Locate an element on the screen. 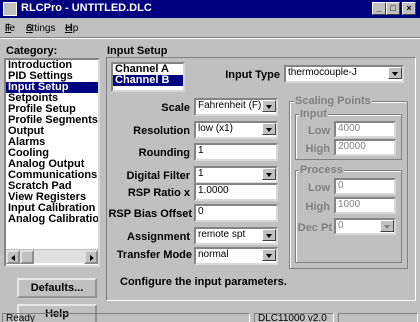  arrow-right-icon is located at coordinates (92, 258).